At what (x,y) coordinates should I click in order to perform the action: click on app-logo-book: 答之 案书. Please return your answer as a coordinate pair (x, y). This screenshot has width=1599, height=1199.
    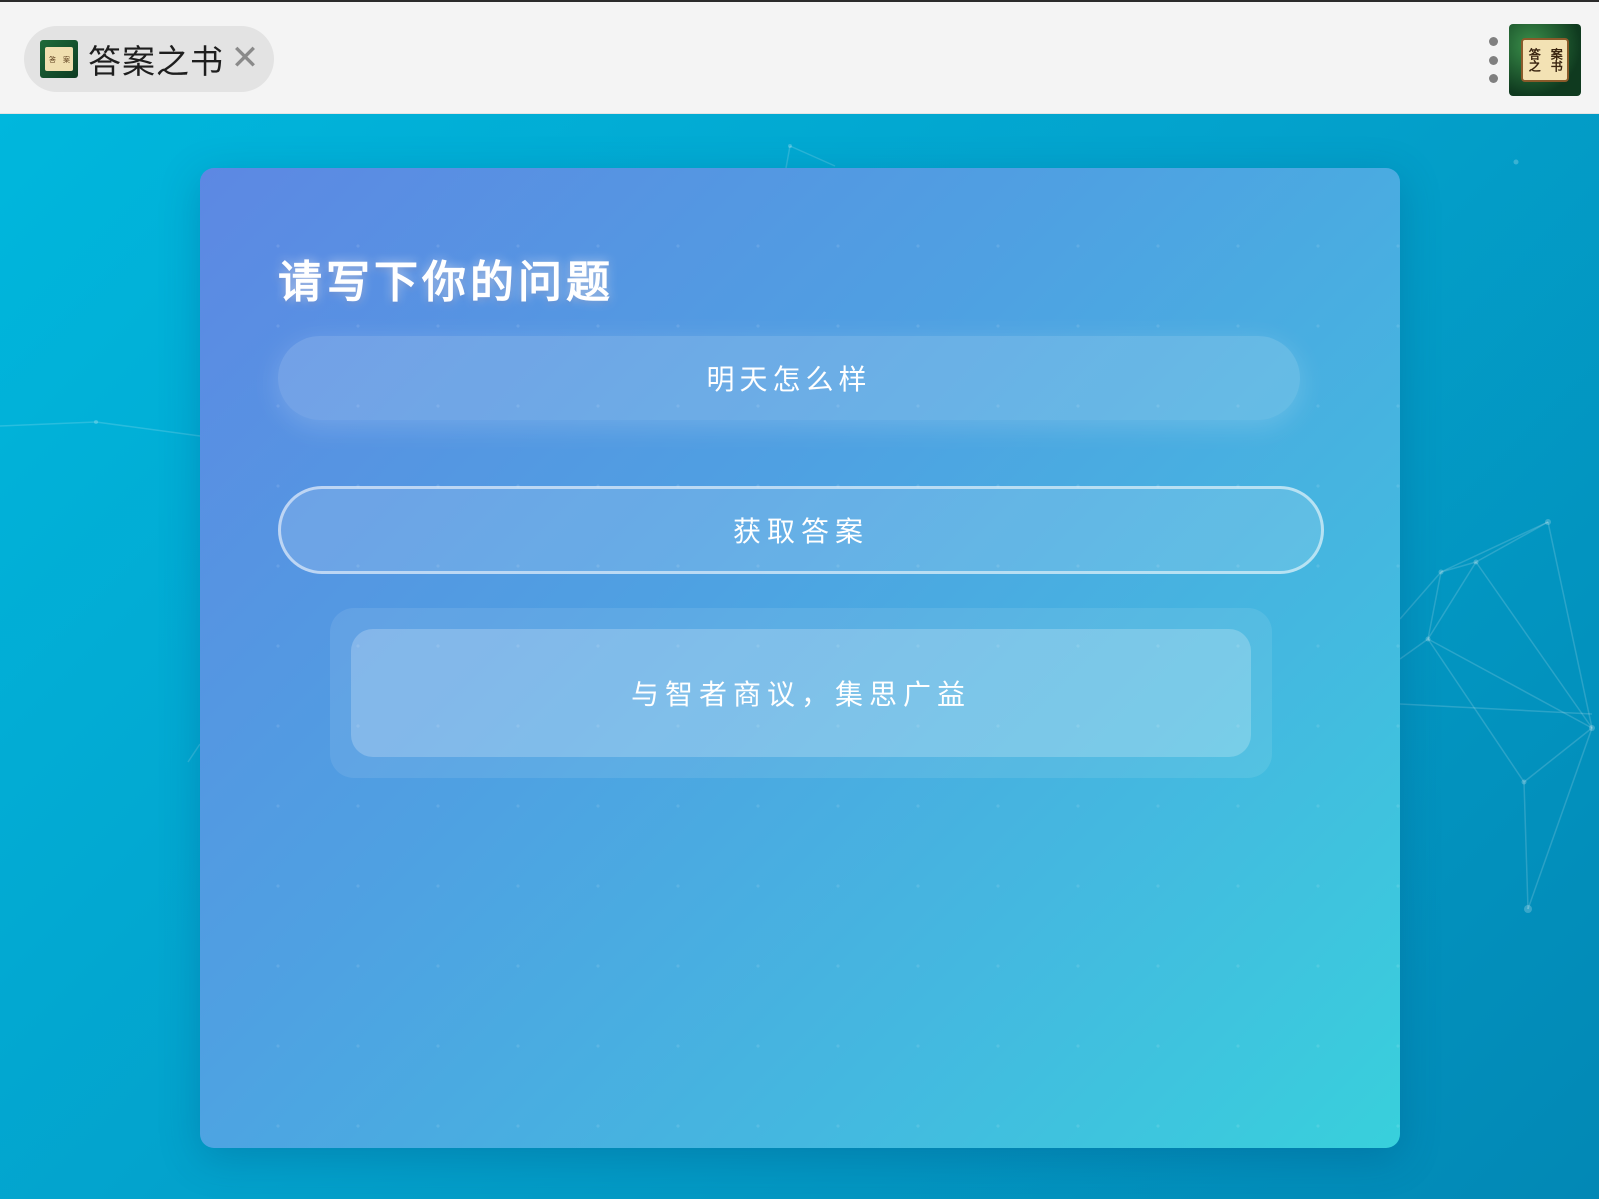
    Looking at the image, I should click on (1545, 60).